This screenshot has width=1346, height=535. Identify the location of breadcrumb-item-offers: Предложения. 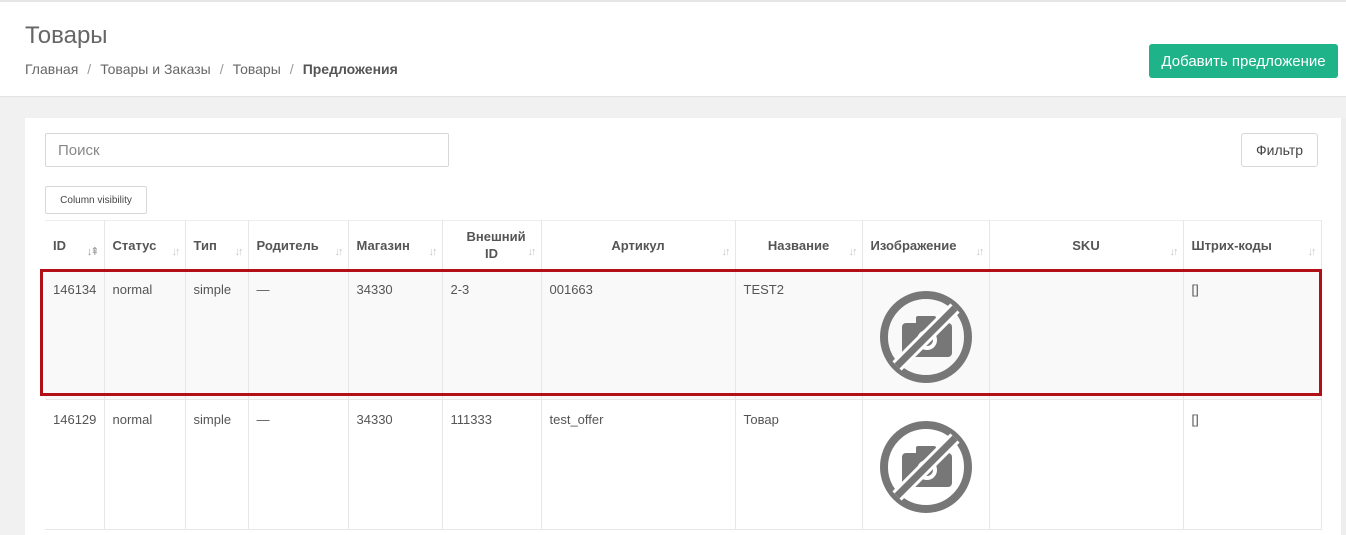
(350, 69).